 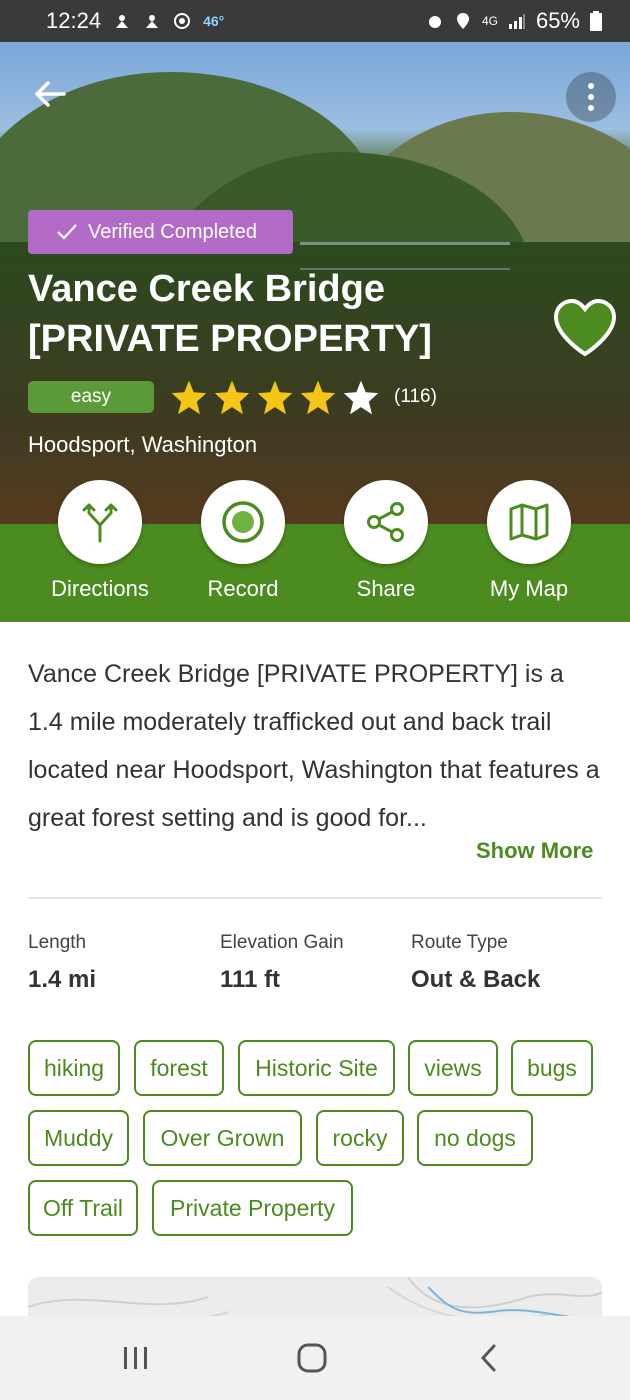 I want to click on tag-chip: forest, so click(x=179, y=1068).